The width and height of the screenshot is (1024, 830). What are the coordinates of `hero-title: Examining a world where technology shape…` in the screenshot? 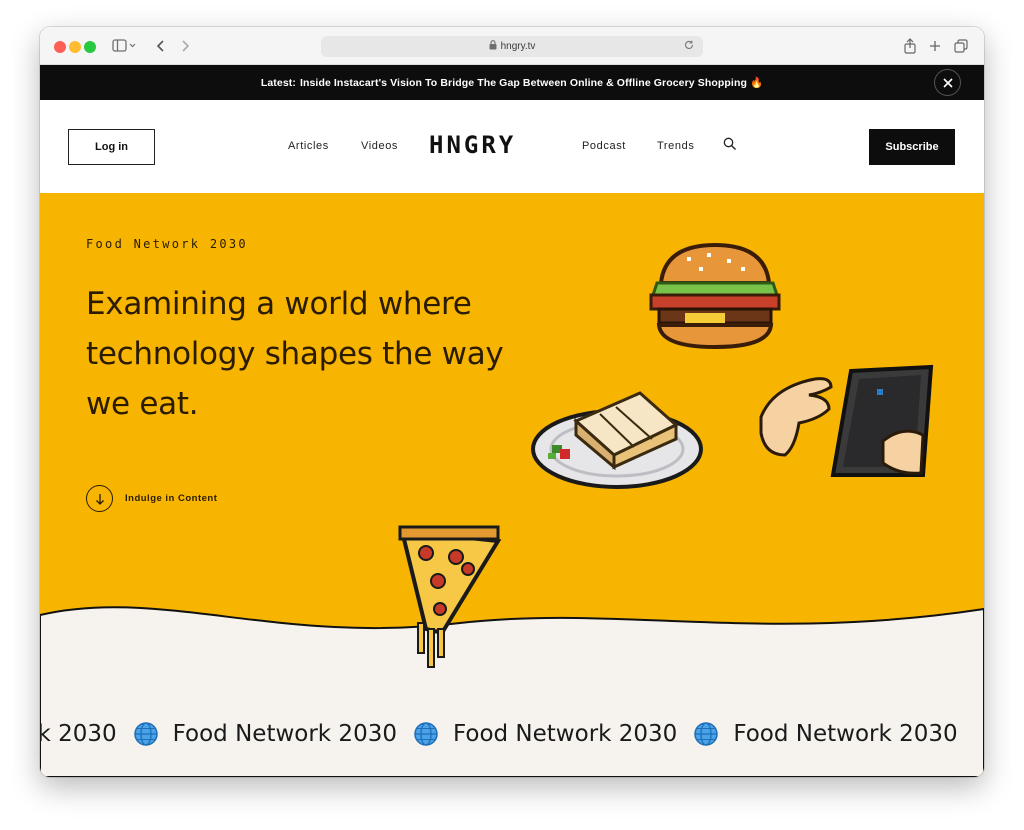 It's located at (295, 354).